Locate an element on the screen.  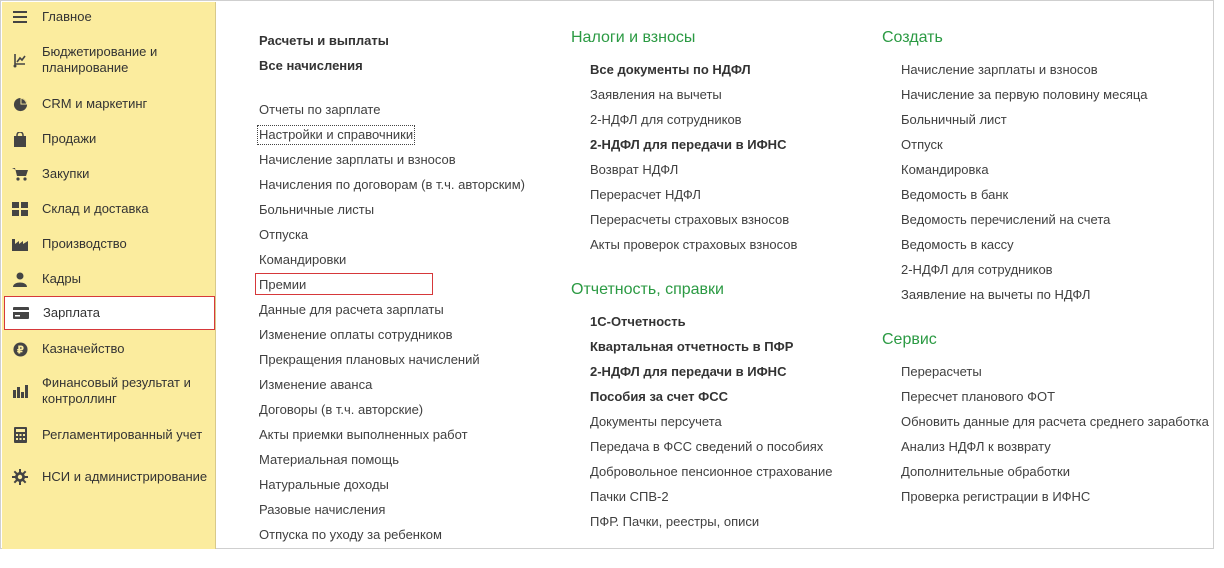
sidebar-item-0: Главное is located at coordinates (109, 17).